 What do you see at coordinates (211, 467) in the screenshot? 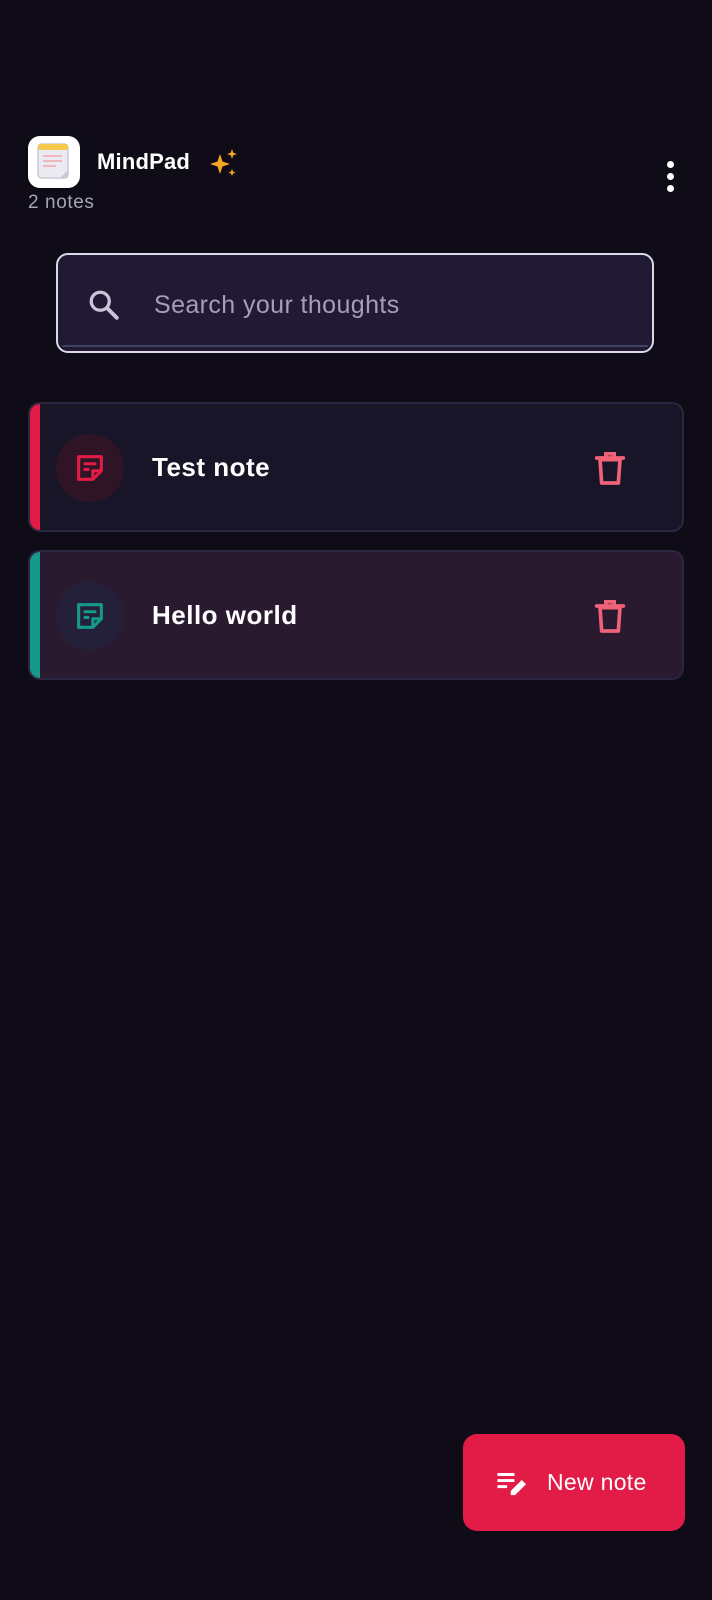
I see `note-title: Test note` at bounding box center [211, 467].